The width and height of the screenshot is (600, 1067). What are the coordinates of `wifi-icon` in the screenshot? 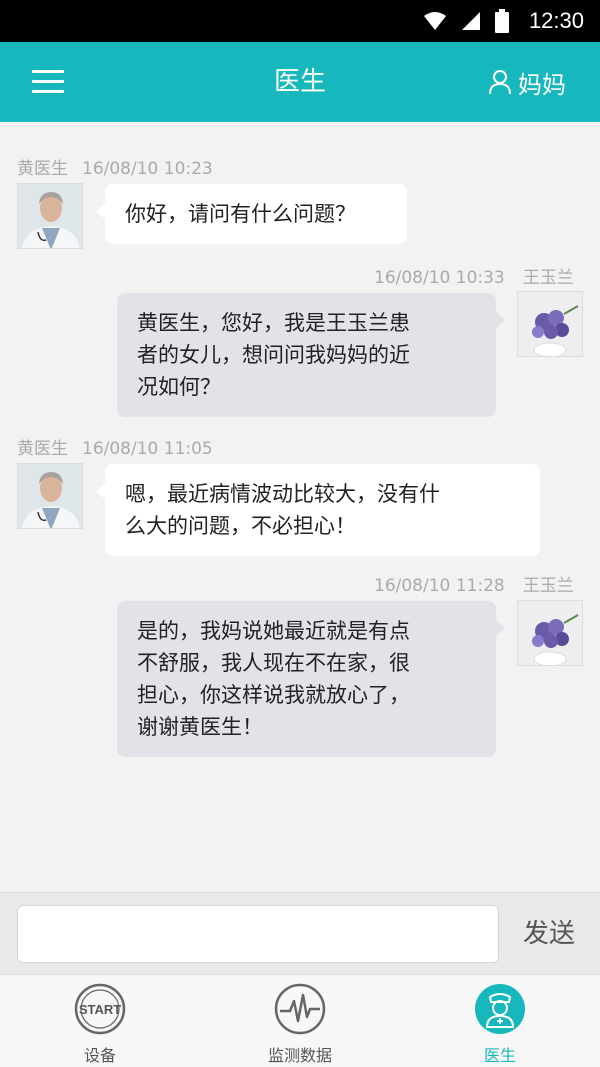 It's located at (434, 21).